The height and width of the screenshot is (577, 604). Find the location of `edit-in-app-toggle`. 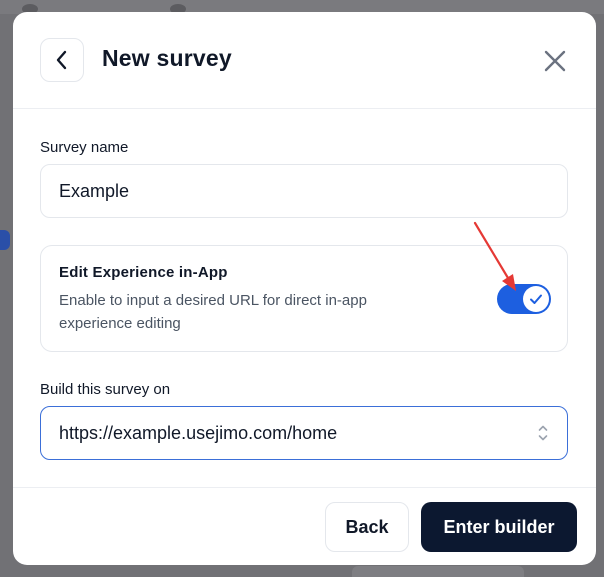

edit-in-app-toggle is located at coordinates (524, 299).